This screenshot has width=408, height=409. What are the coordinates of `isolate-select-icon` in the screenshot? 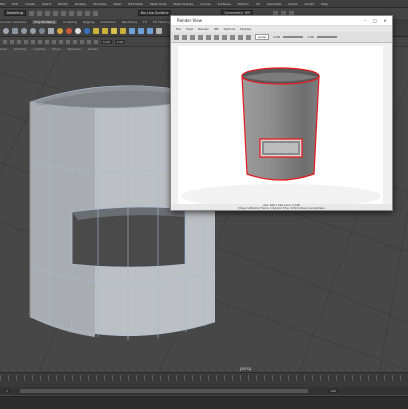 It's located at (89, 41).